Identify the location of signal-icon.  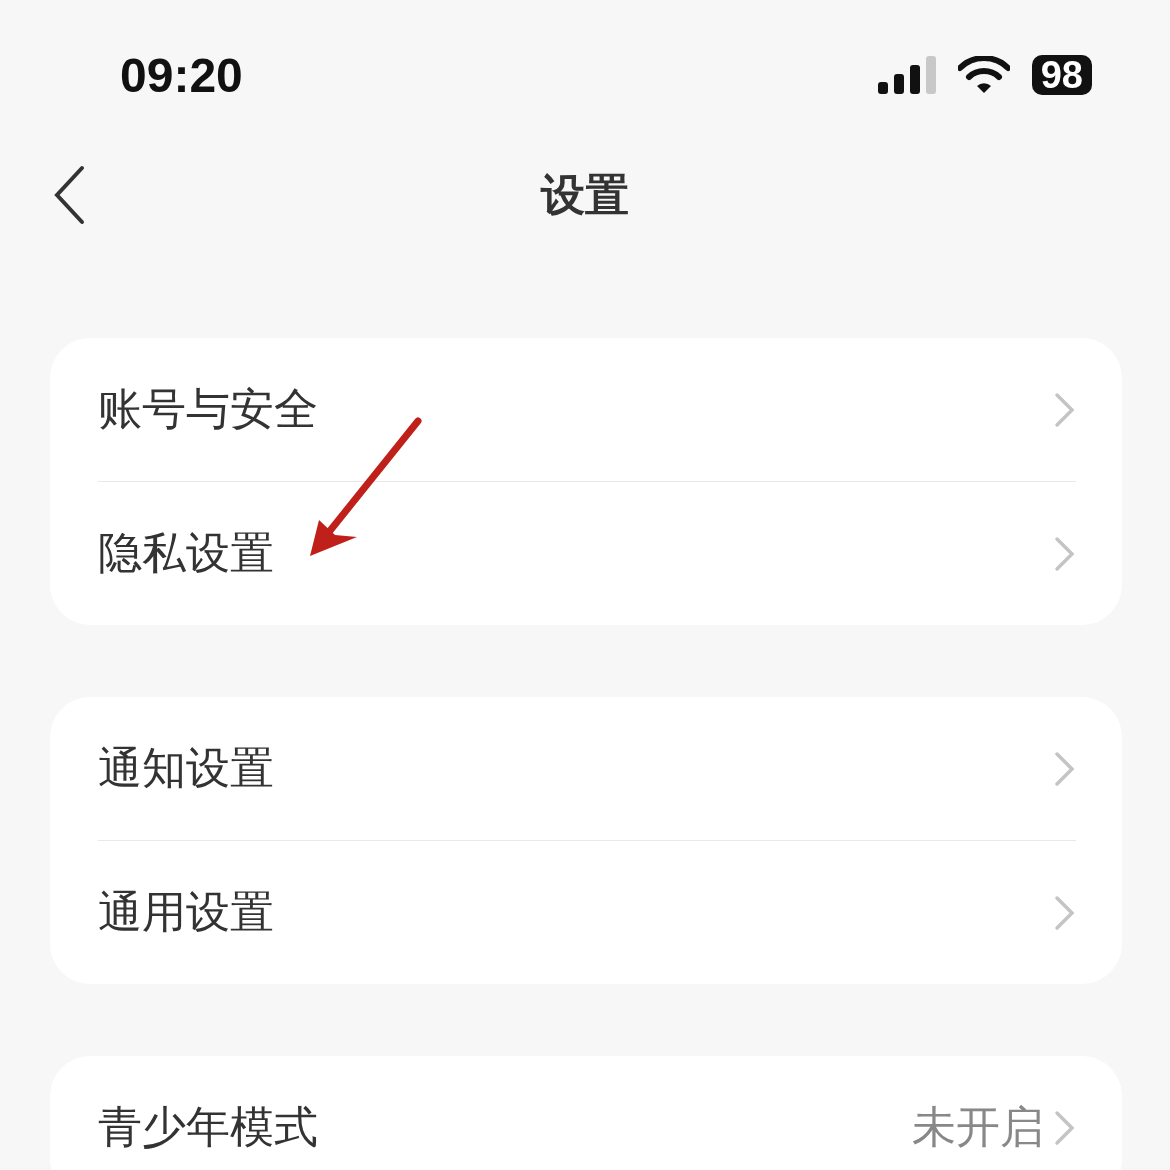
(906, 75).